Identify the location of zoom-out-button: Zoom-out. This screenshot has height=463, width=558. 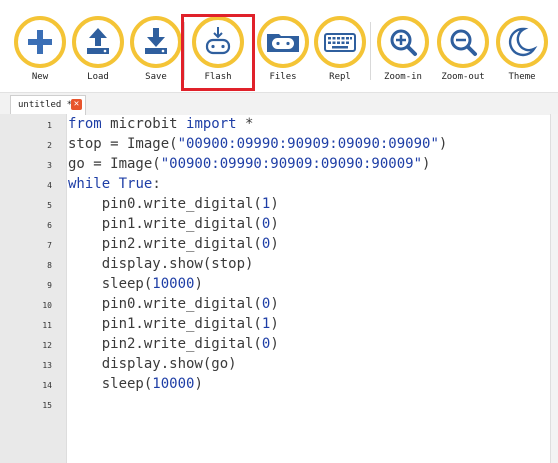
(464, 51).